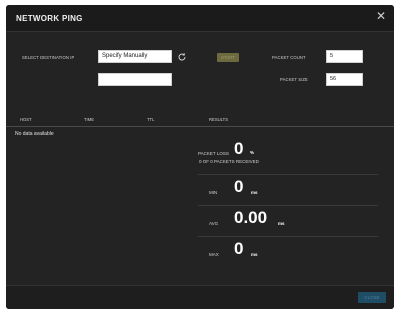  What do you see at coordinates (281, 223) in the screenshot?
I see `avg-unit: ms` at bounding box center [281, 223].